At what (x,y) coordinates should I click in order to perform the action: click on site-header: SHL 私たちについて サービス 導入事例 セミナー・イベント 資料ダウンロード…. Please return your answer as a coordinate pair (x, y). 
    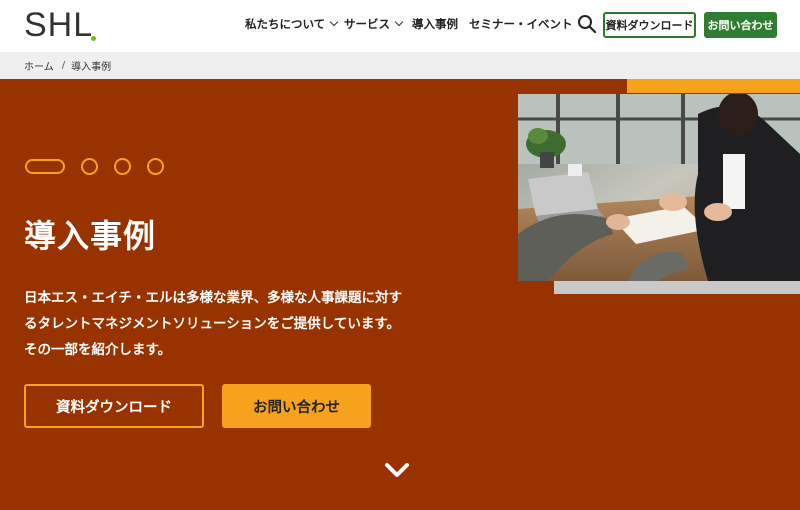
    Looking at the image, I should click on (400, 26).